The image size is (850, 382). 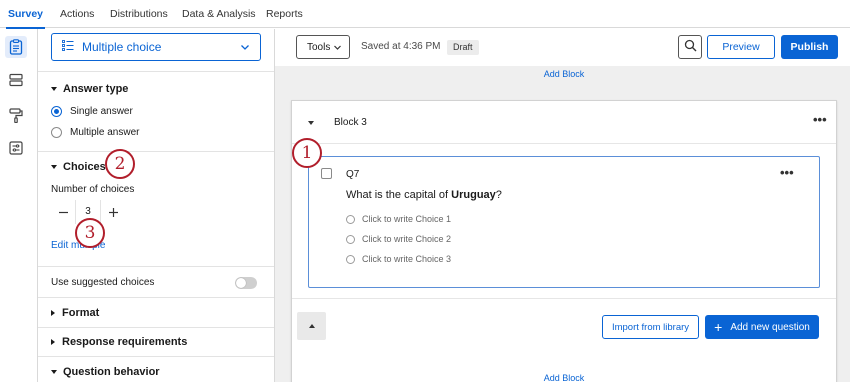 I want to click on saved-status: Saved at 4:36 PM, so click(x=401, y=46).